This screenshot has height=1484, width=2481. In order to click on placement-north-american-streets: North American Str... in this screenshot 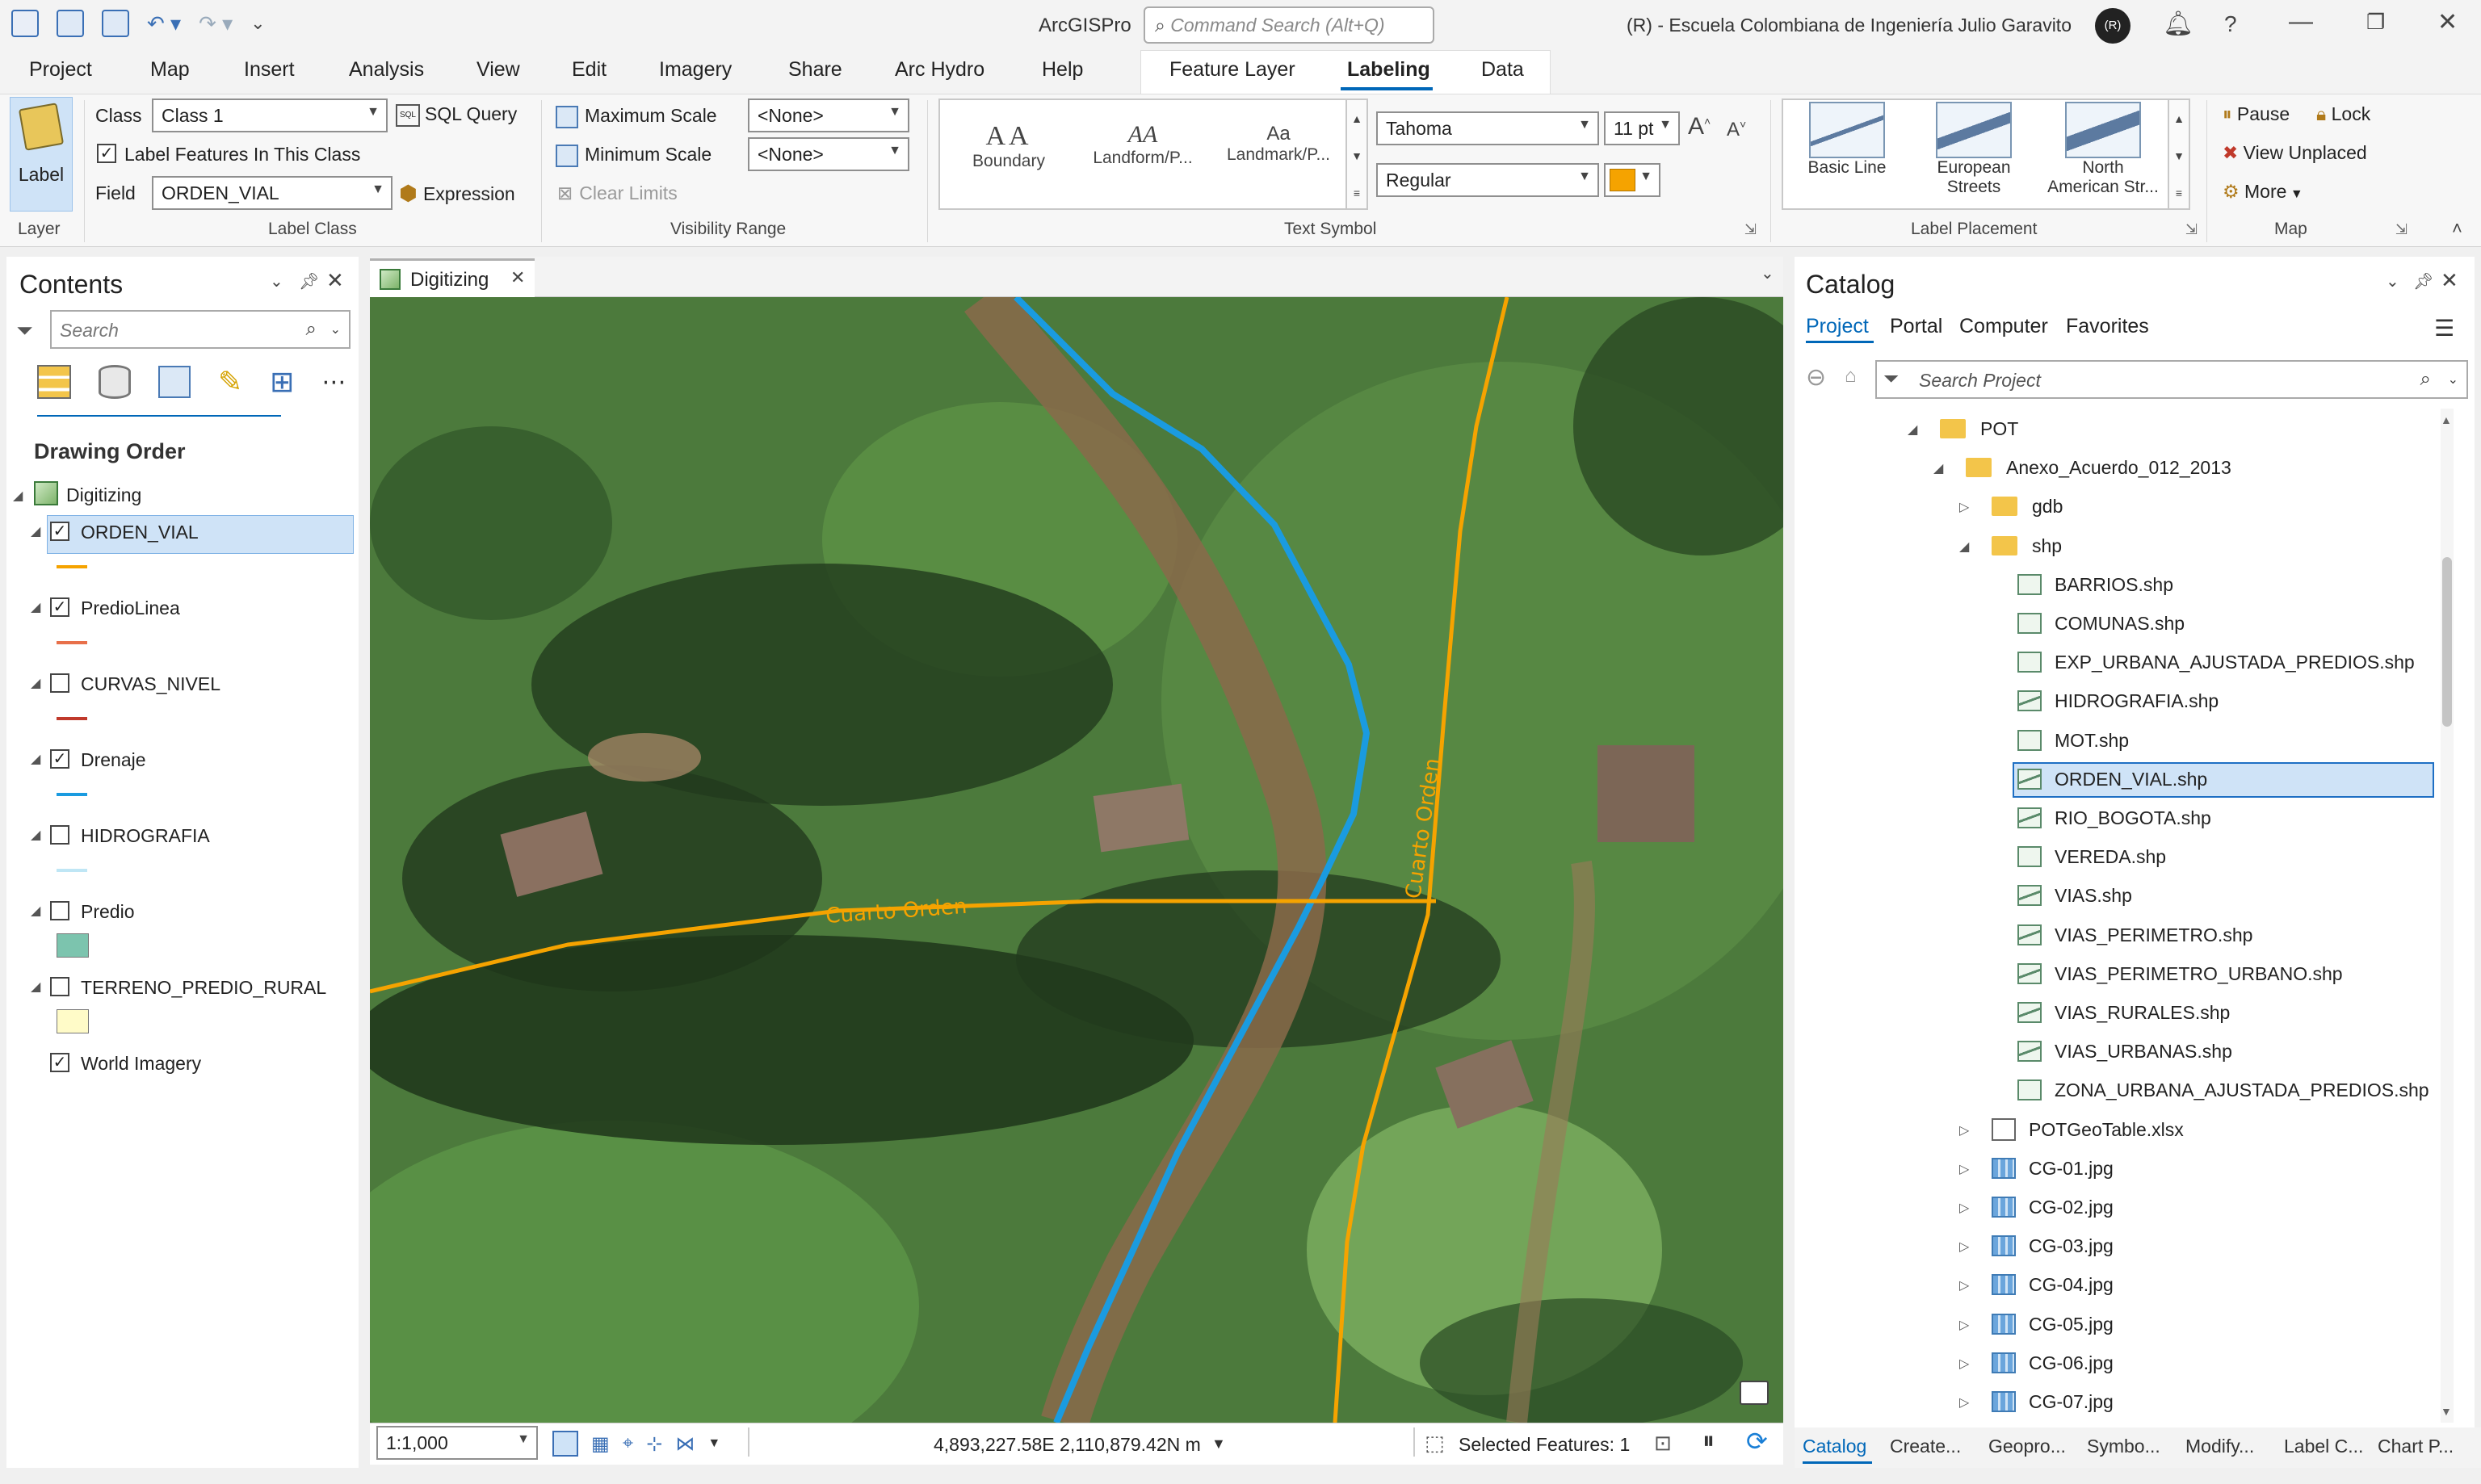, I will do `click(2103, 149)`.